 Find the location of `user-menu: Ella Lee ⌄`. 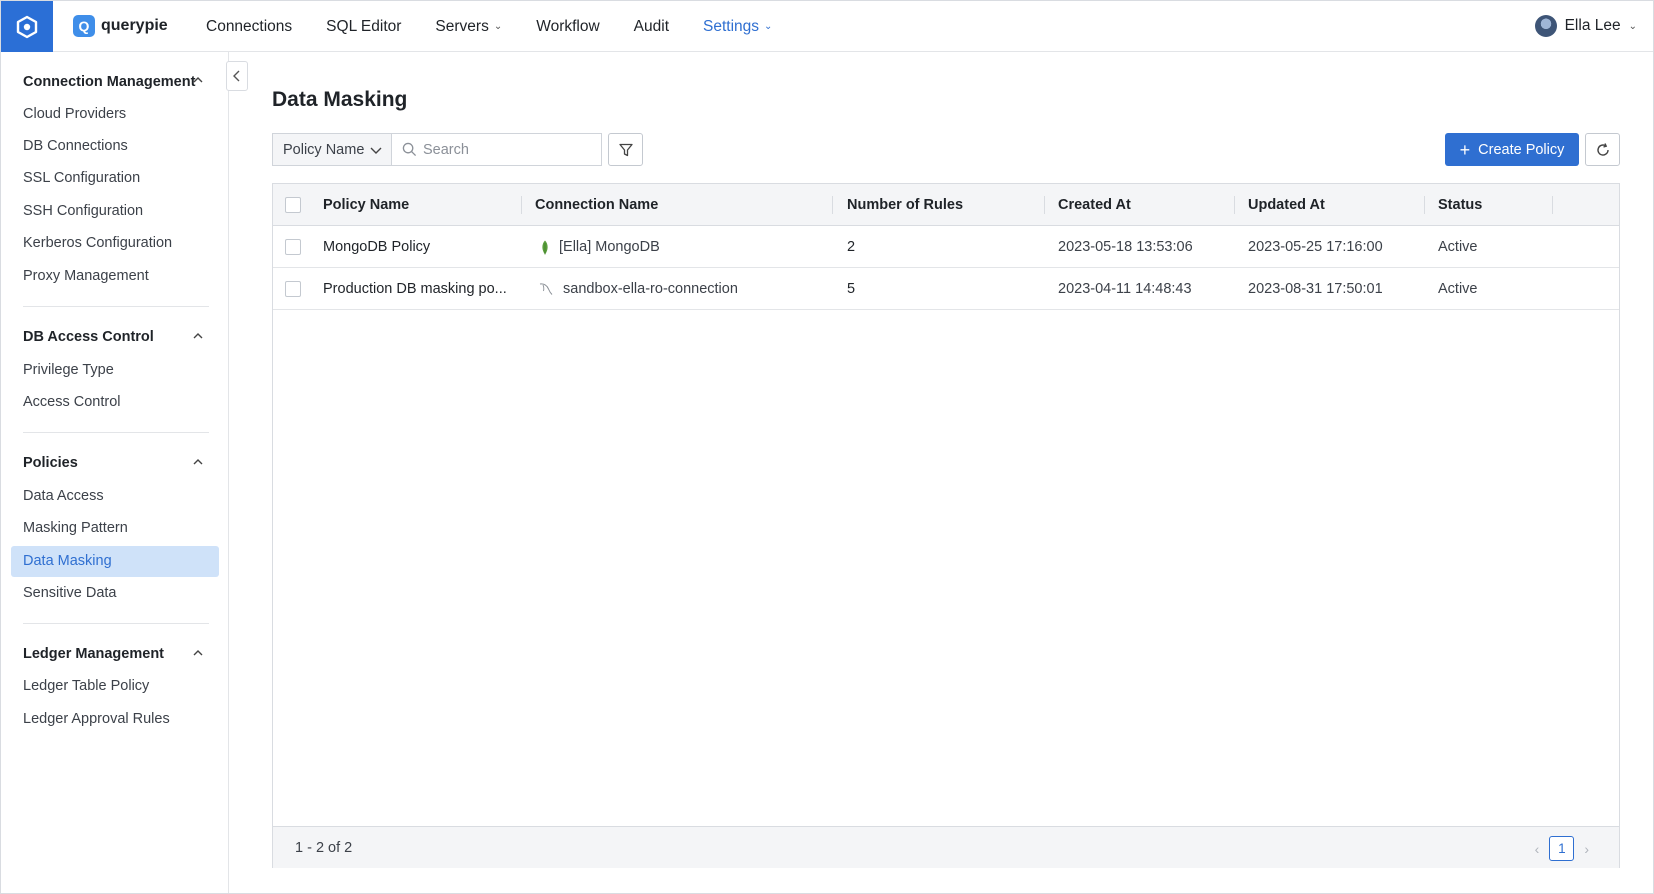

user-menu: Ella Lee ⌄ is located at coordinates (1585, 26).